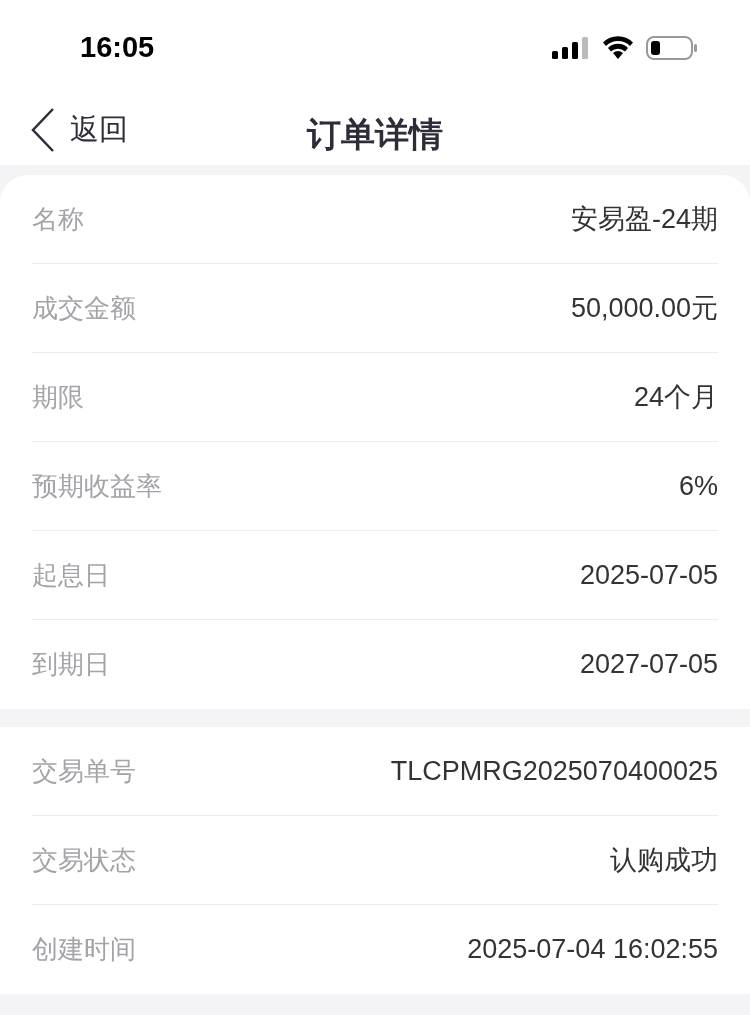 Image resolution: width=750 pixels, height=1015 pixels. Describe the element at coordinates (84, 949) in the screenshot. I see `field-label: 创建时间` at that location.